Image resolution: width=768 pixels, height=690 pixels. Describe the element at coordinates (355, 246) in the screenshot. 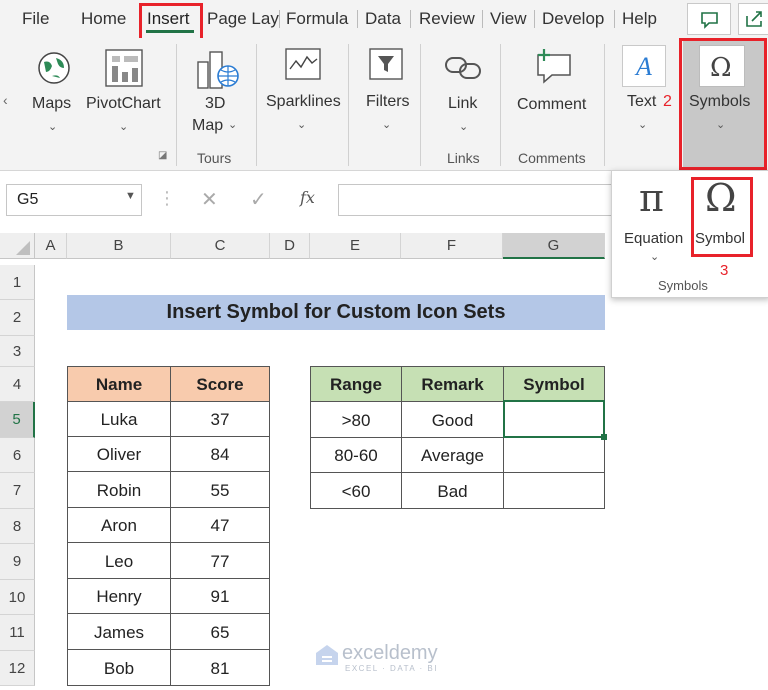

I see `column-header-e: E` at that location.